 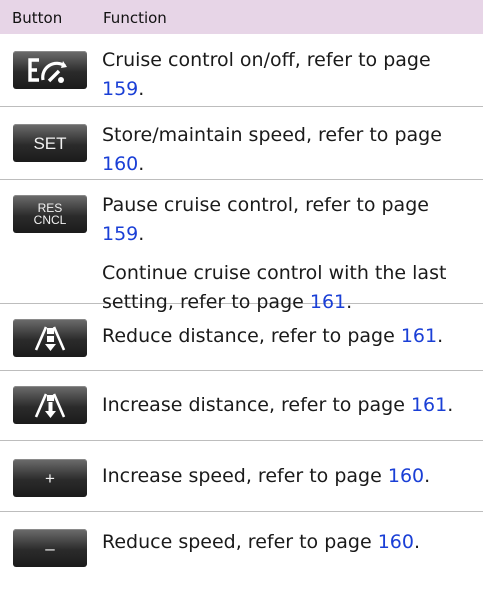 What do you see at coordinates (135, 18) in the screenshot?
I see `header-function: Function` at bounding box center [135, 18].